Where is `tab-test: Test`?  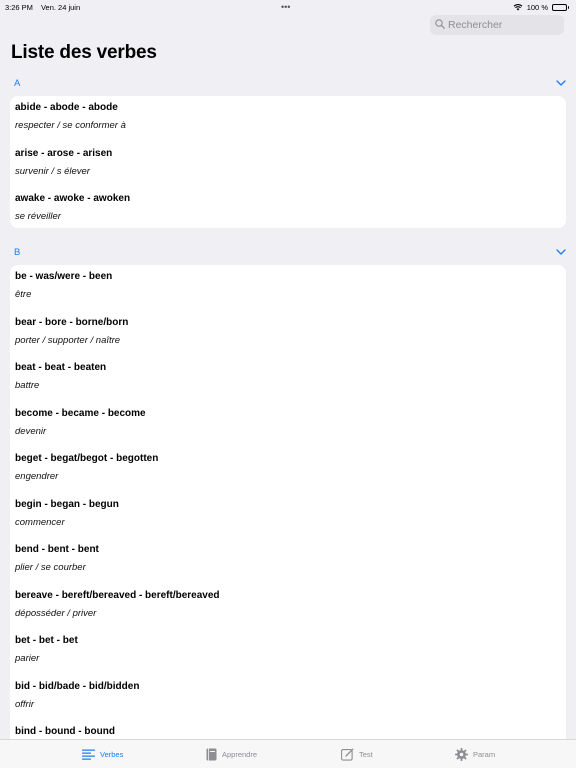 tab-test: Test is located at coordinates (357, 754).